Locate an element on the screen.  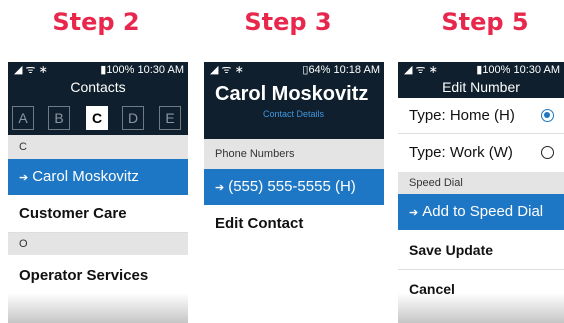
type-home-option: Type: Home (H) is located at coordinates (481, 116).